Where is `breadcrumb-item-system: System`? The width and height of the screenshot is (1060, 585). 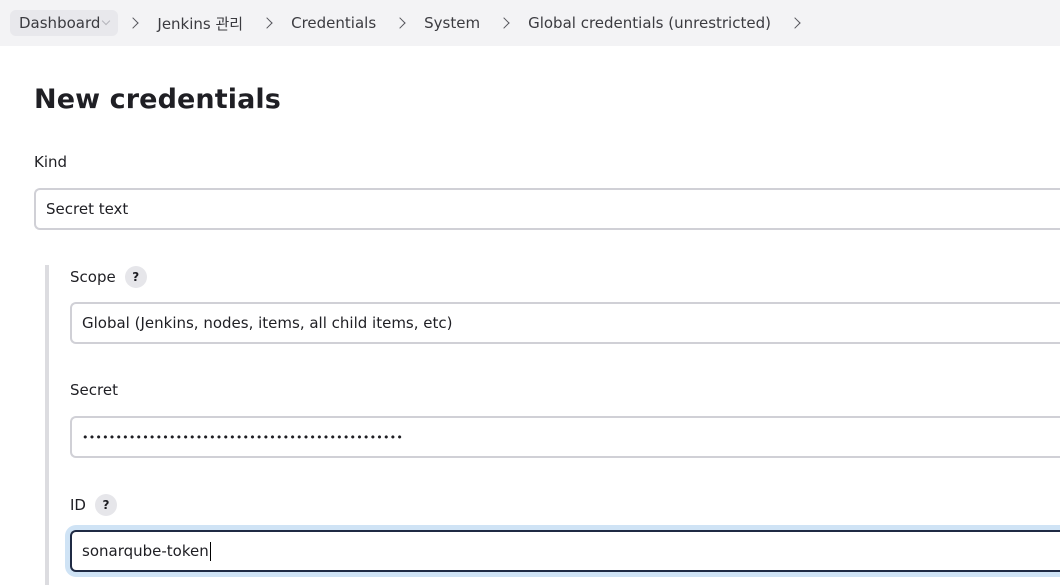 breadcrumb-item-system: System is located at coordinates (452, 23).